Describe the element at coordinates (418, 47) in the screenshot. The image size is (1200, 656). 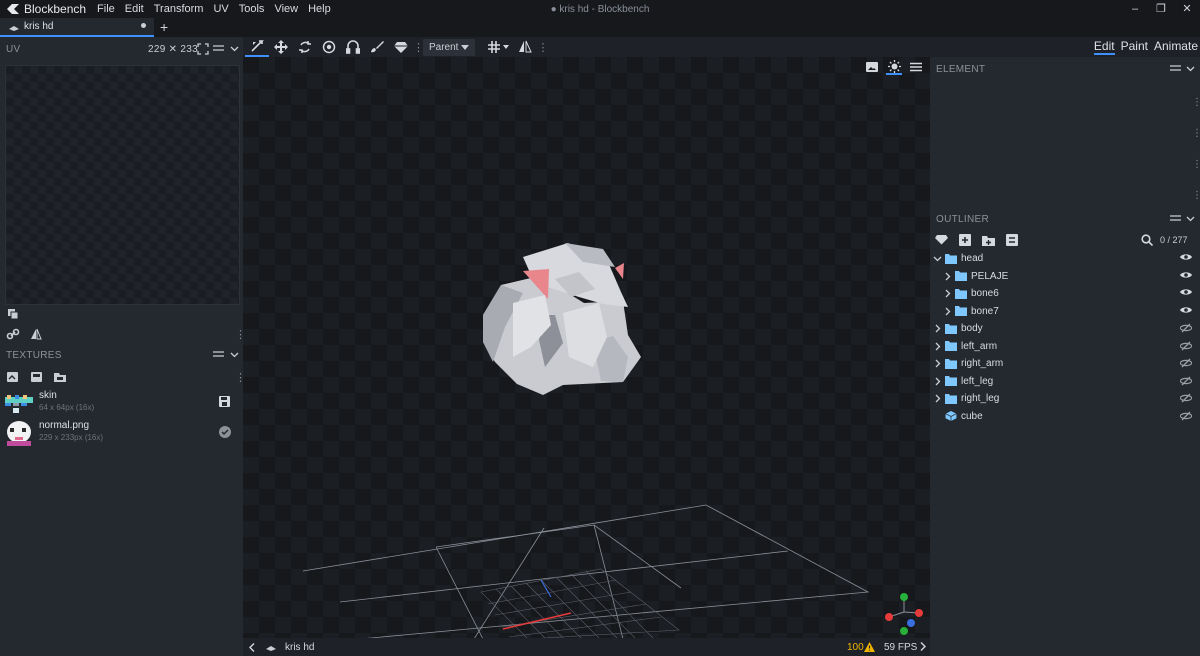
I see `toolbar-more-icon: ⋮` at that location.